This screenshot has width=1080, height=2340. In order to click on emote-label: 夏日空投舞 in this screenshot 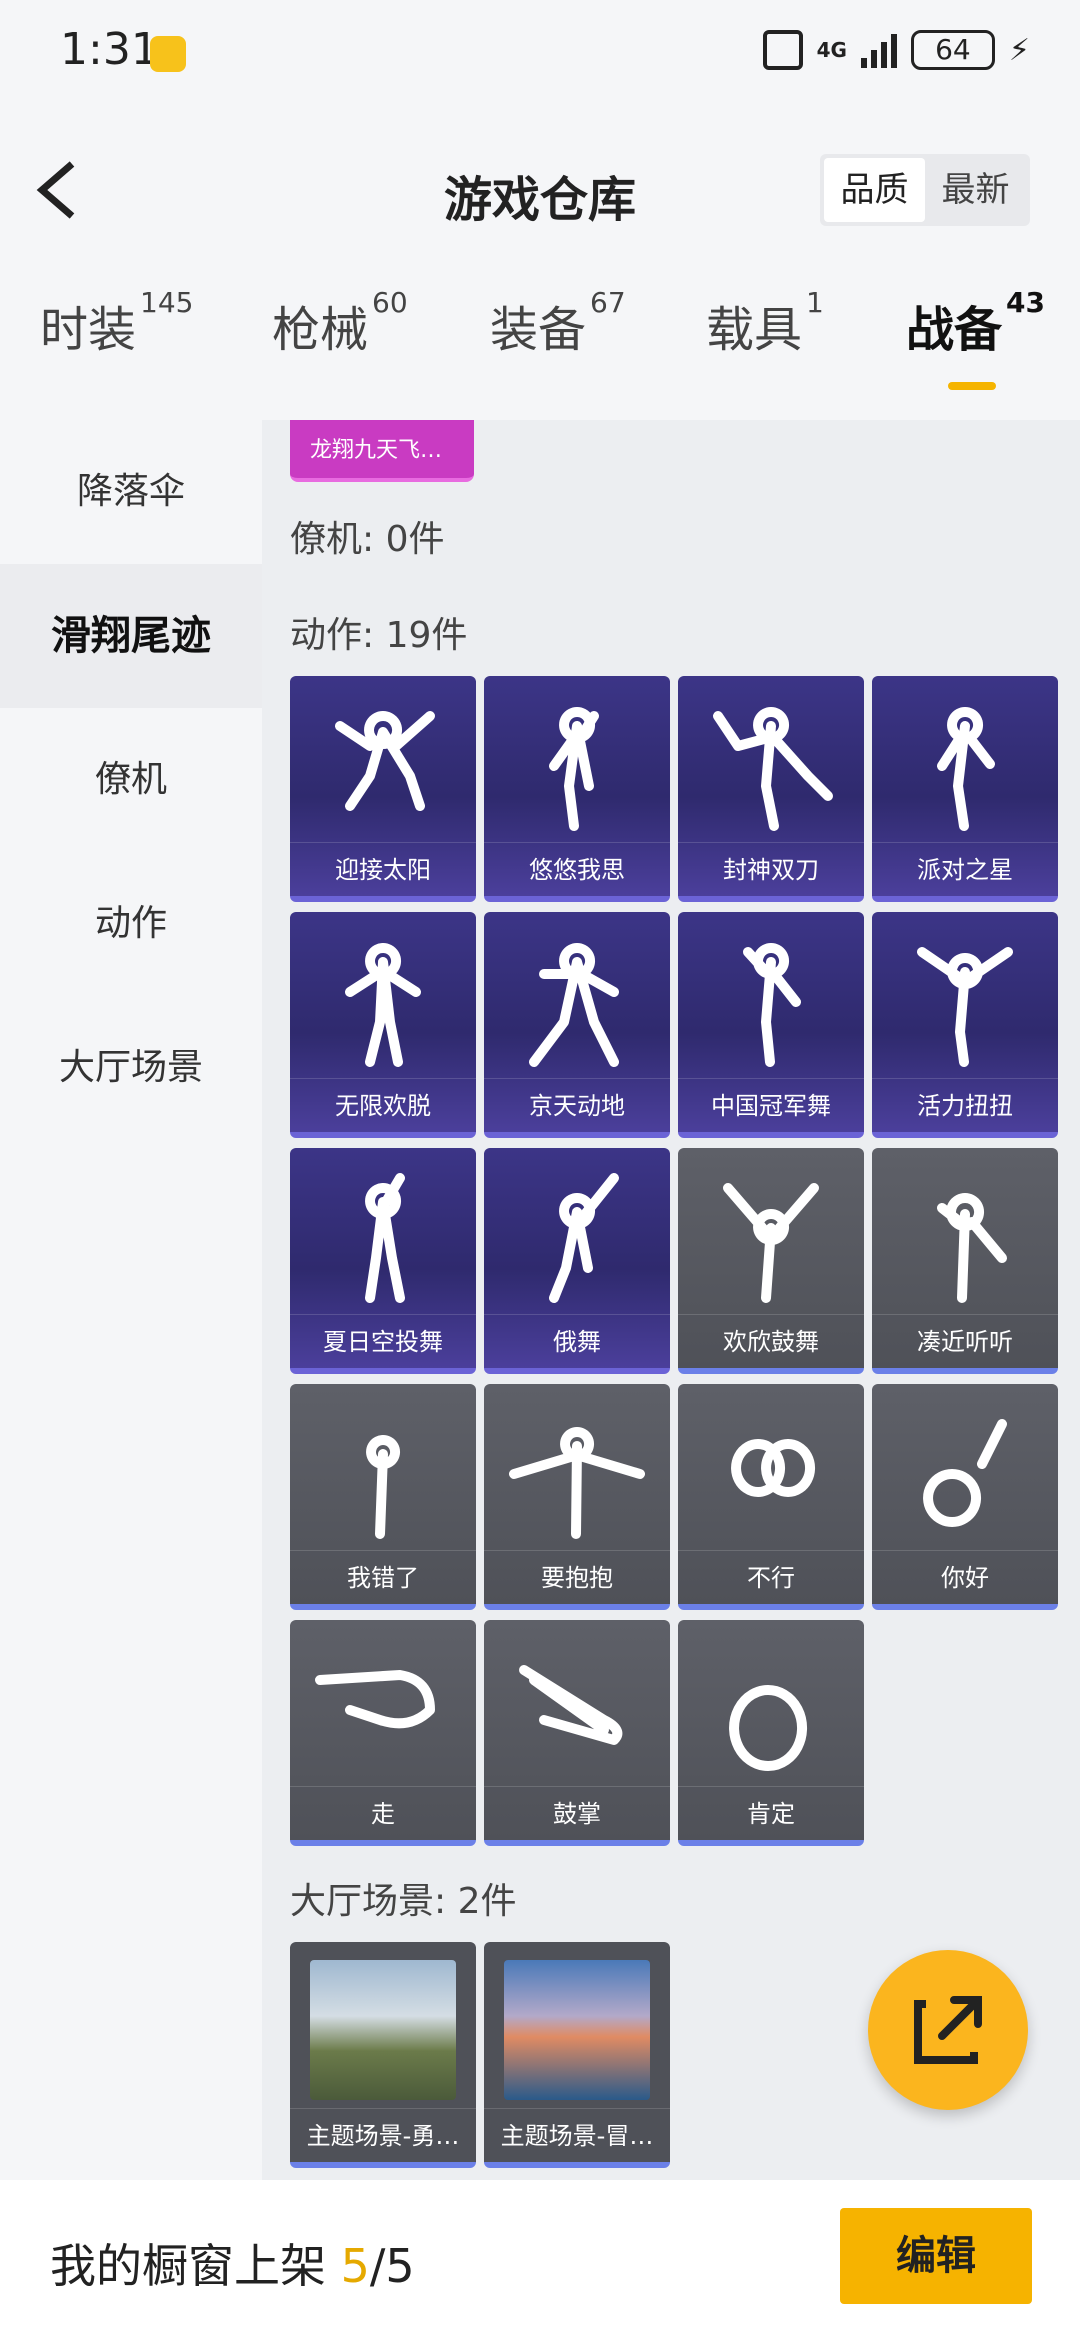, I will do `click(383, 1341)`.